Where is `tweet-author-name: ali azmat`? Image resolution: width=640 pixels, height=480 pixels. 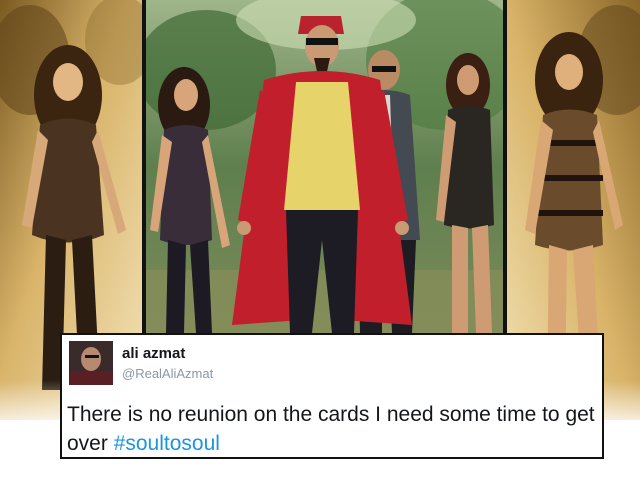 tweet-author-name: ali azmat is located at coordinates (153, 353).